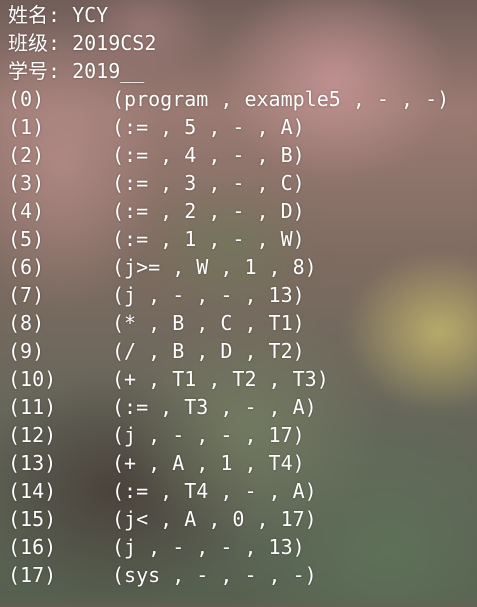  What do you see at coordinates (82, 43) in the screenshot?
I see `student-class-line: 班级: 2019CS2` at bounding box center [82, 43].